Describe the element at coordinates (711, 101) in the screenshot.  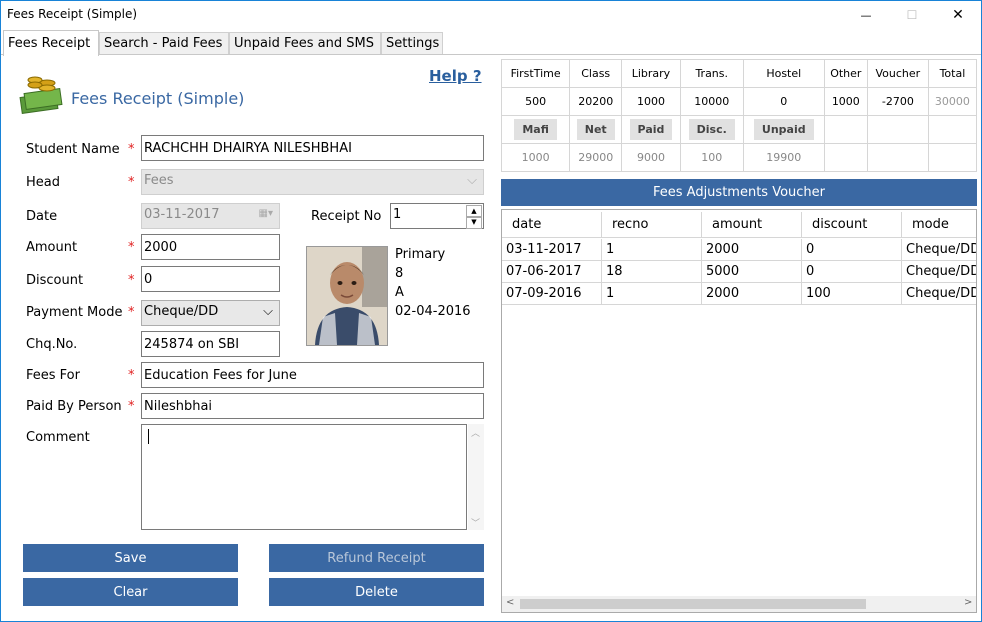
I see `fee-value: 10000` at that location.